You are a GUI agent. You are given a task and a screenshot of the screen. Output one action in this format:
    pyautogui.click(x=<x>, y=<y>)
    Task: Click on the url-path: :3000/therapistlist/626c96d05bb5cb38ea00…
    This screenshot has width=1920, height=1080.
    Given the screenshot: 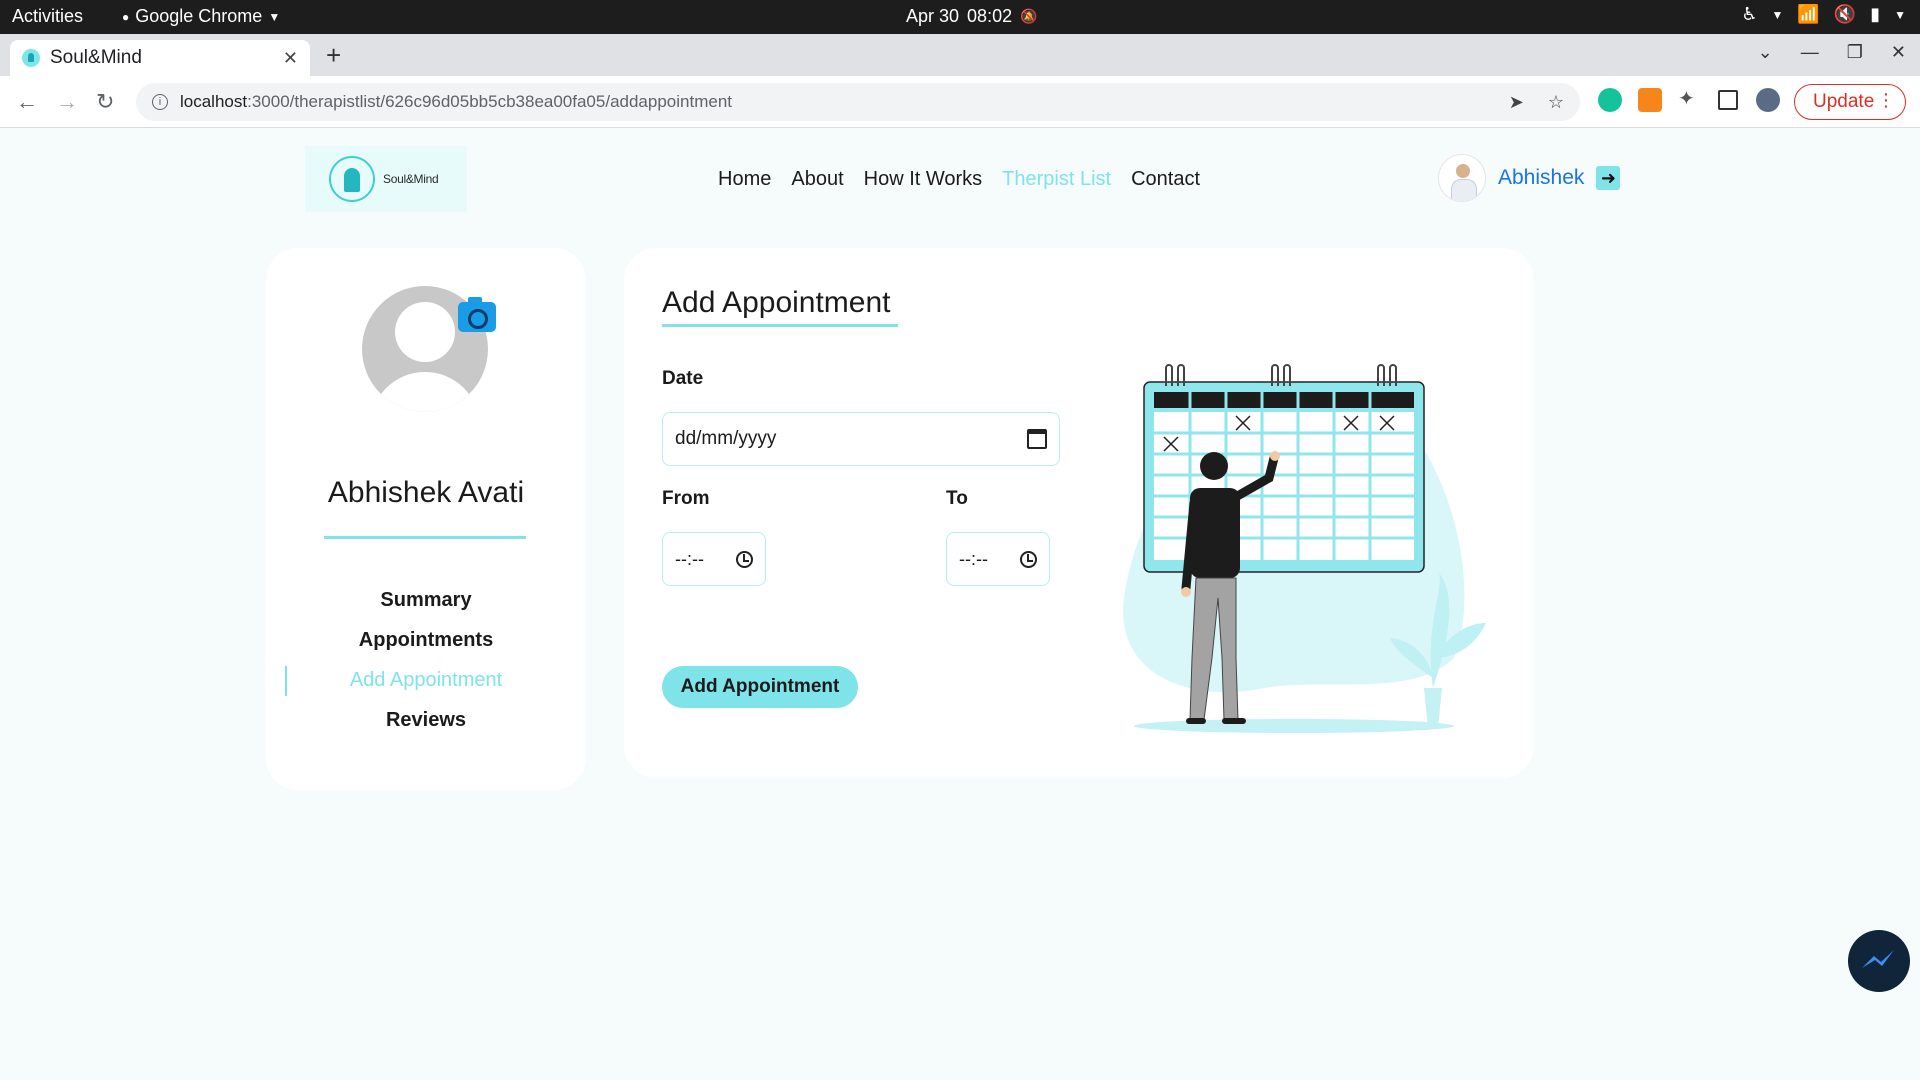 What is the action you would take?
    pyautogui.click(x=489, y=101)
    